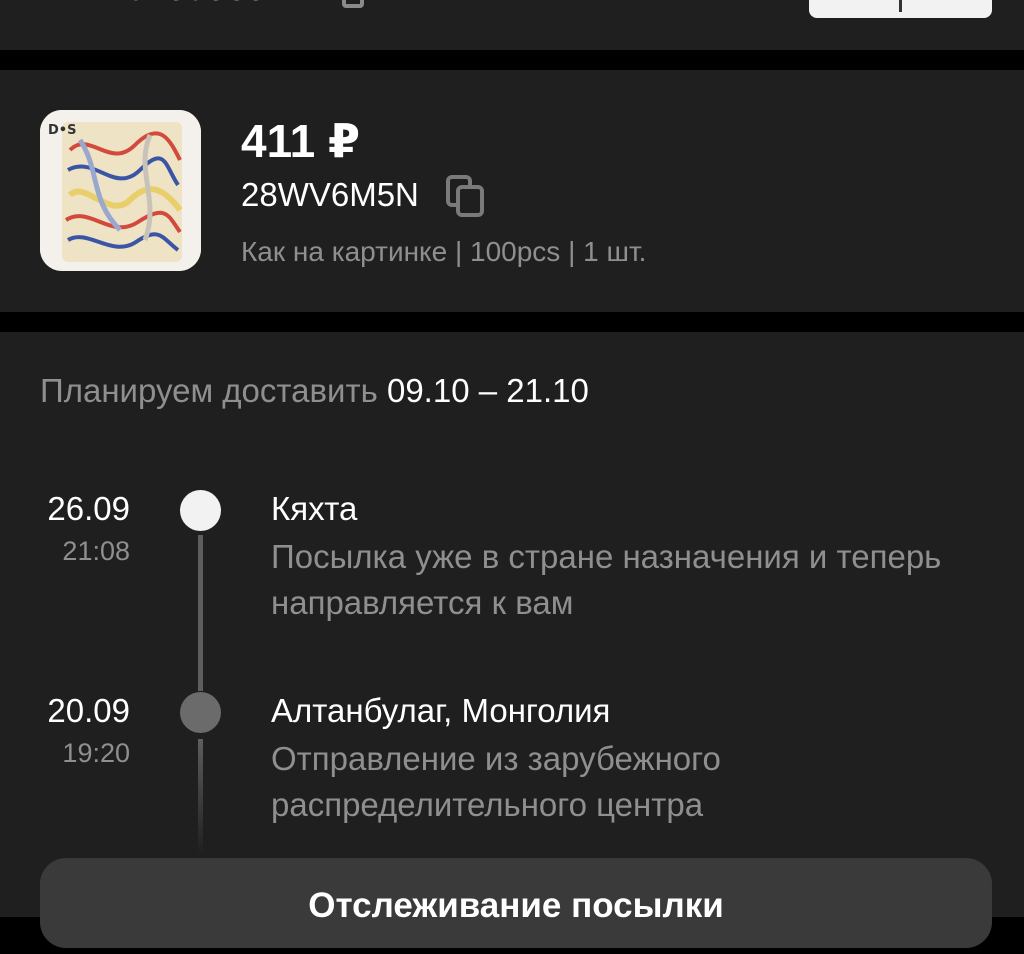 The height and width of the screenshot is (954, 1024). Describe the element at coordinates (200, 510) in the screenshot. I see `timeline-dot-current-icon` at that location.